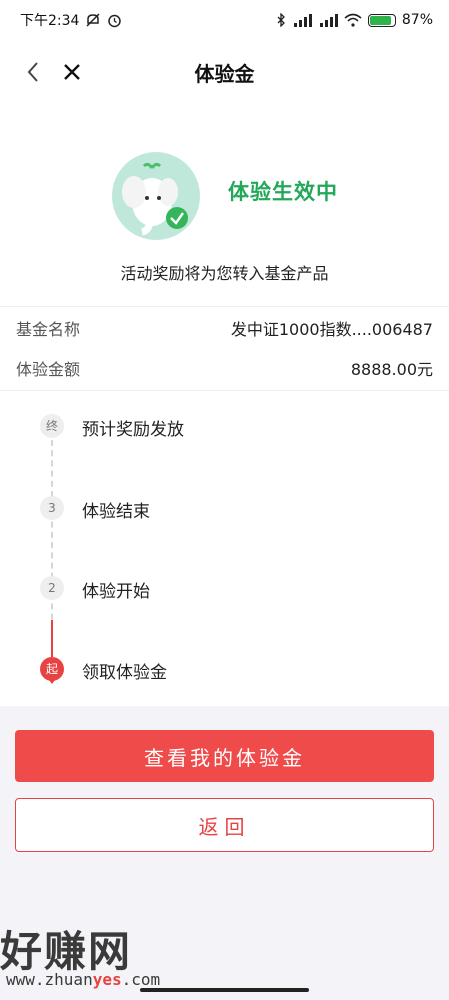 This screenshot has width=449, height=1000. I want to click on timeline-label: 领取体验金, so click(124, 673).